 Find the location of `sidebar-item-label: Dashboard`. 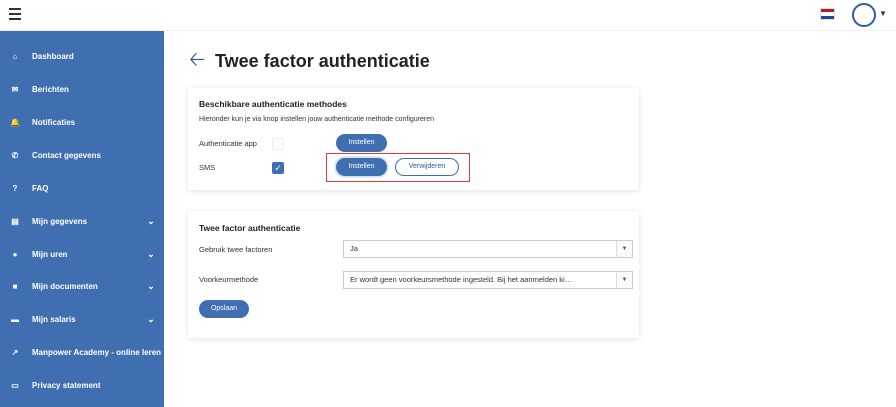

sidebar-item-label: Dashboard is located at coordinates (53, 56).